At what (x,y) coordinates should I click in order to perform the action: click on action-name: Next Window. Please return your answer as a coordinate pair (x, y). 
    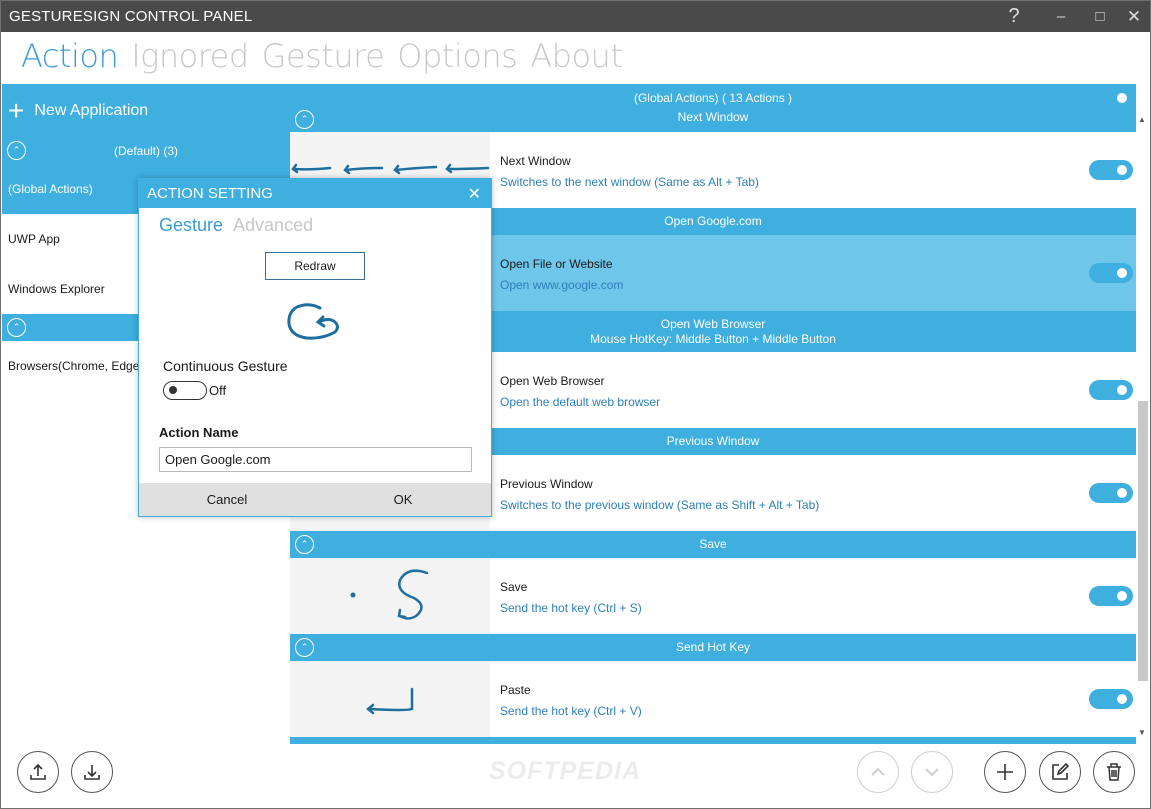
    Looking at the image, I should click on (535, 161).